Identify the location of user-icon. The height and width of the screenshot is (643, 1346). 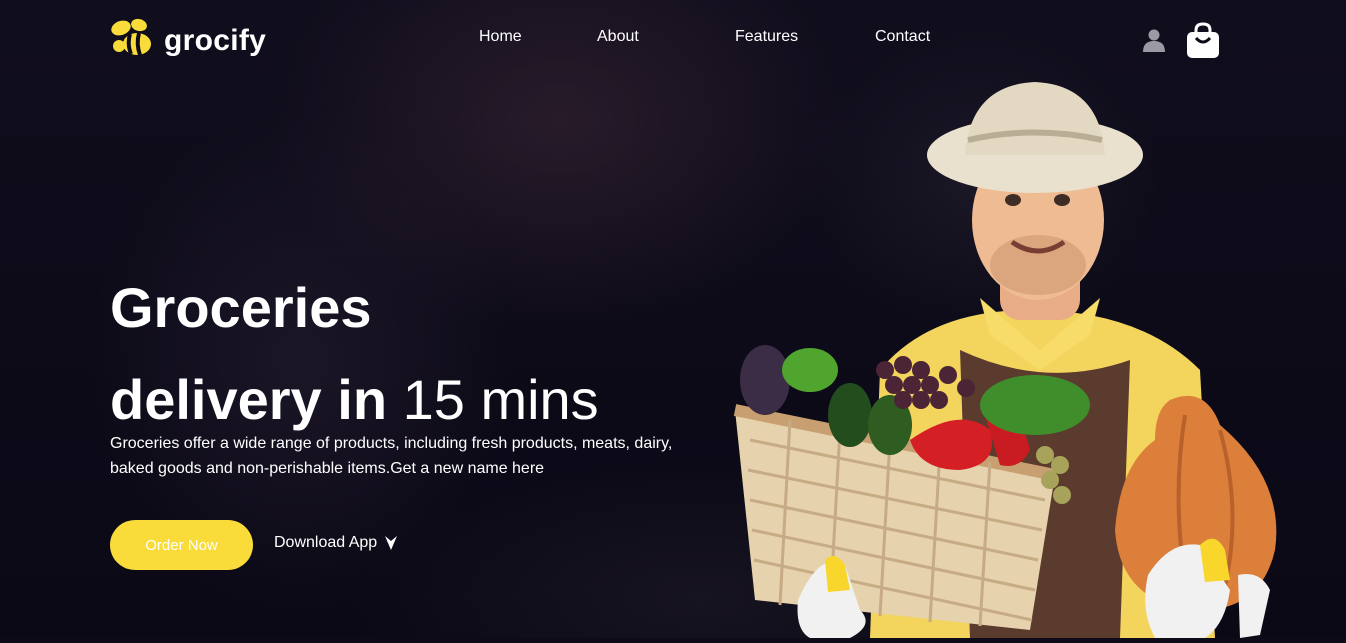
(1154, 42).